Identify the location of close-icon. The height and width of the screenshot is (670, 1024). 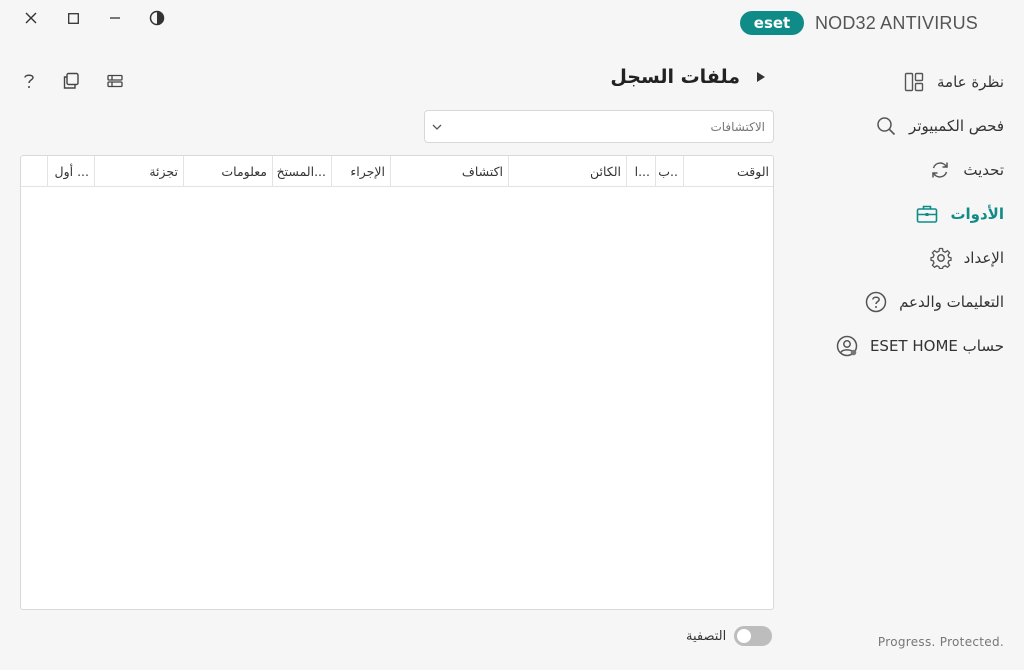
(31, 18).